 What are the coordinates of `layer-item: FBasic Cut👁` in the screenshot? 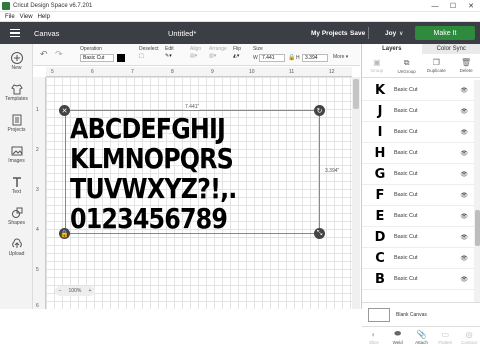 It's located at (418, 195).